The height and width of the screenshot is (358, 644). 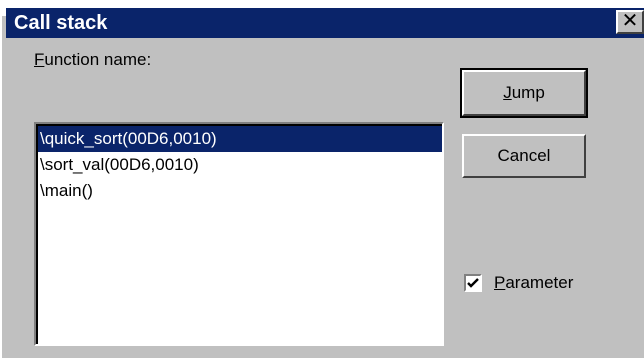 What do you see at coordinates (507, 92) in the screenshot?
I see `jump-accel: J` at bounding box center [507, 92].